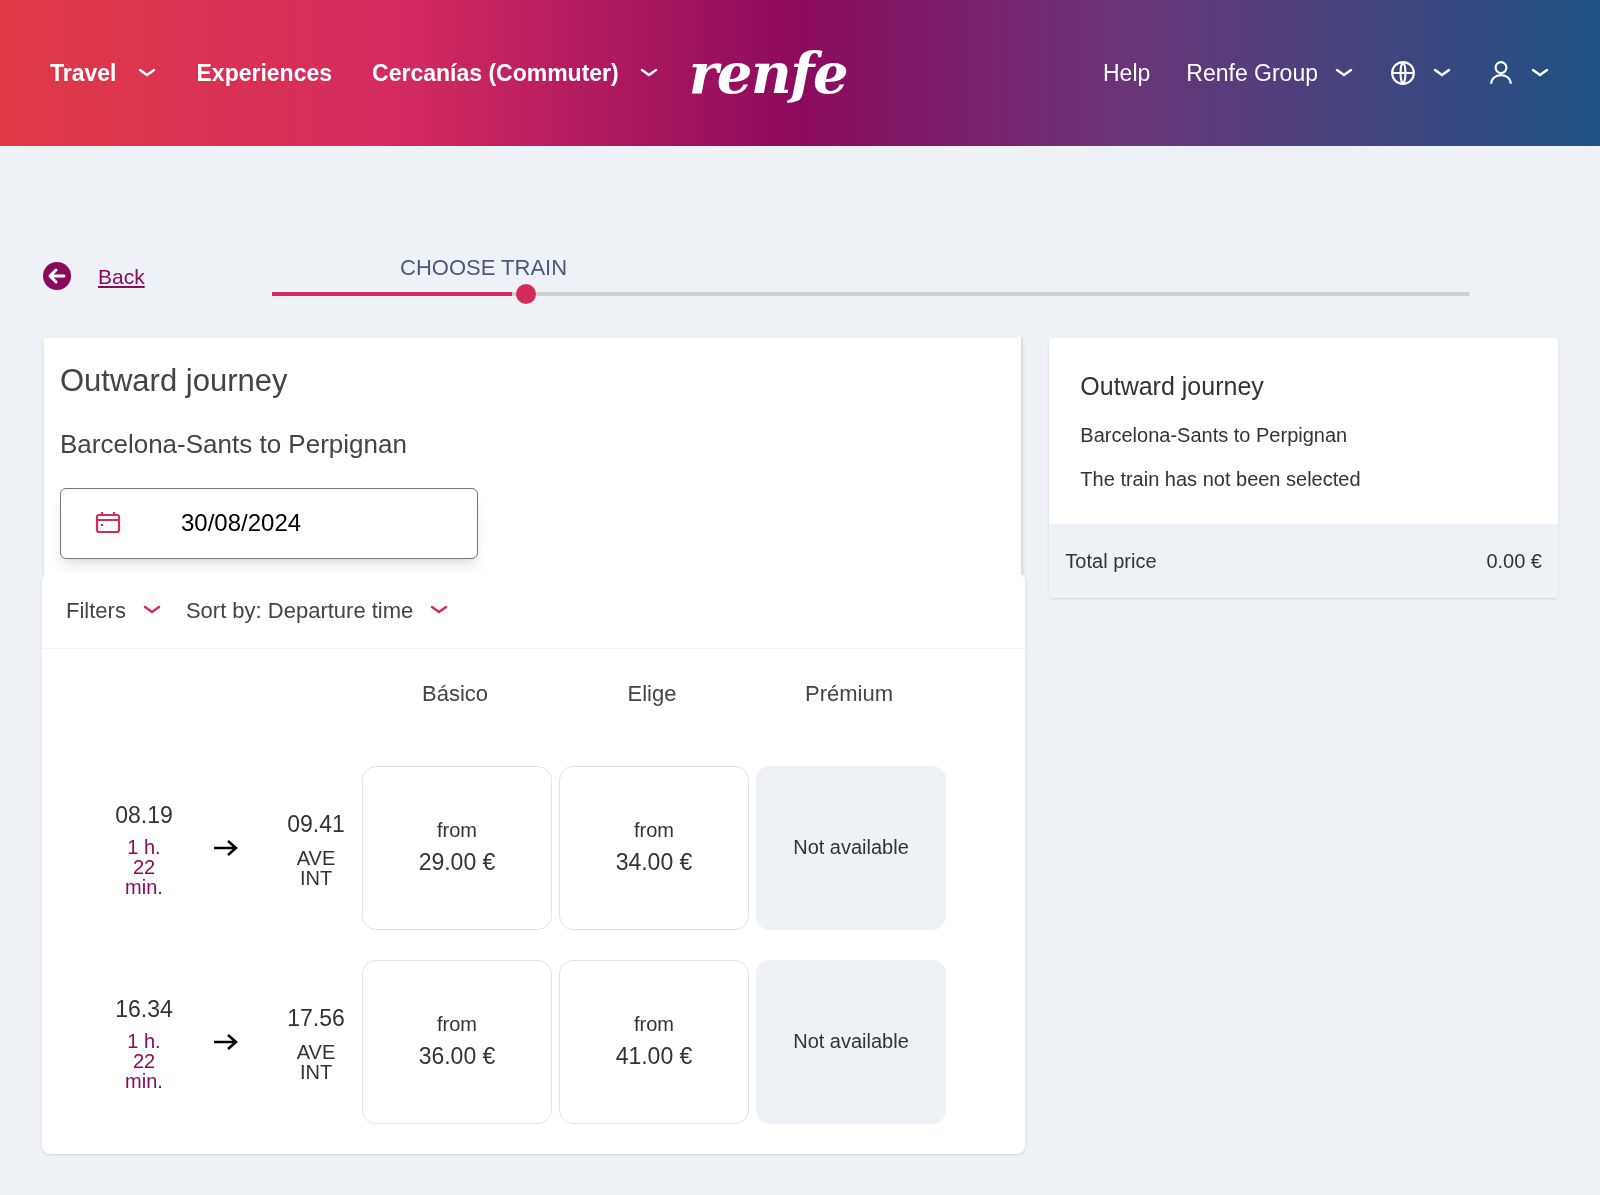 The height and width of the screenshot is (1195, 1600). What do you see at coordinates (1514, 561) in the screenshot?
I see `total-price: 0.00 €` at bounding box center [1514, 561].